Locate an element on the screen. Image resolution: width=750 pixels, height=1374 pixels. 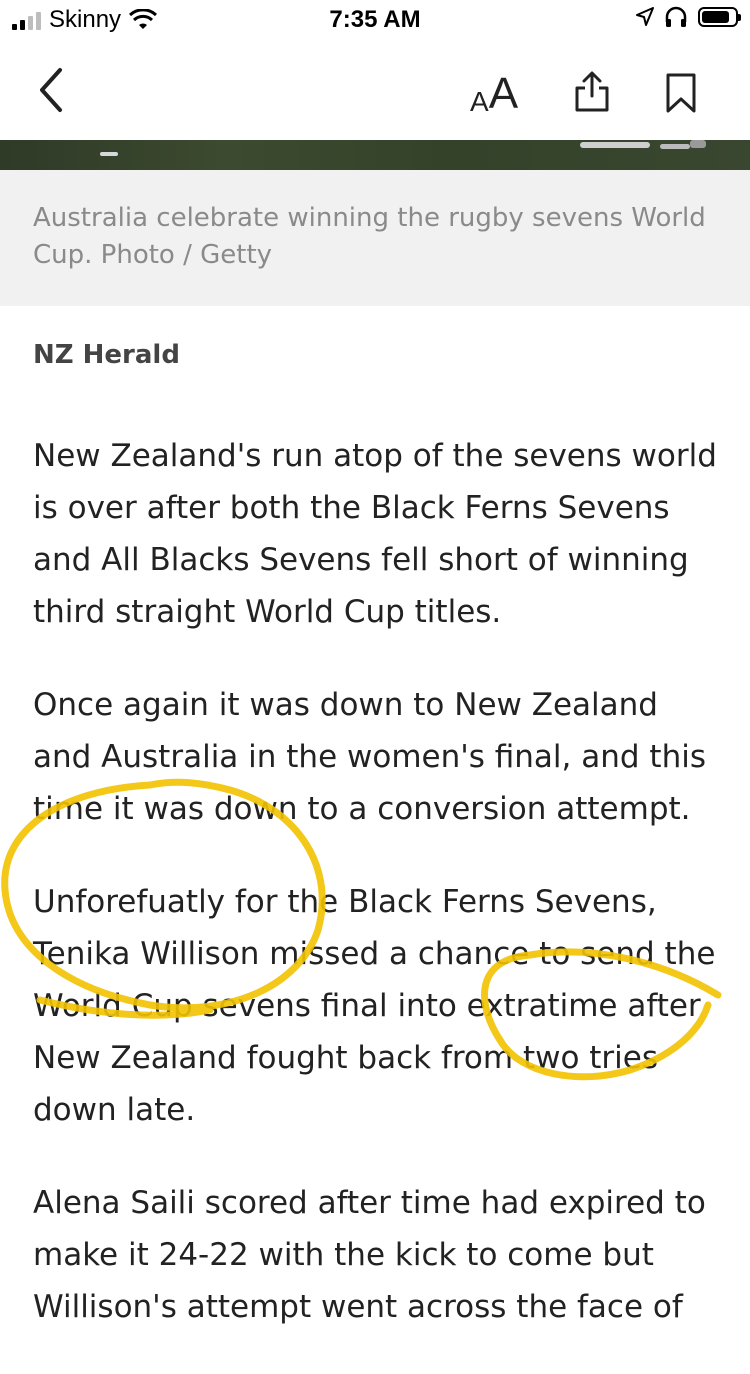
font-size-button: A A is located at coordinates (494, 91).